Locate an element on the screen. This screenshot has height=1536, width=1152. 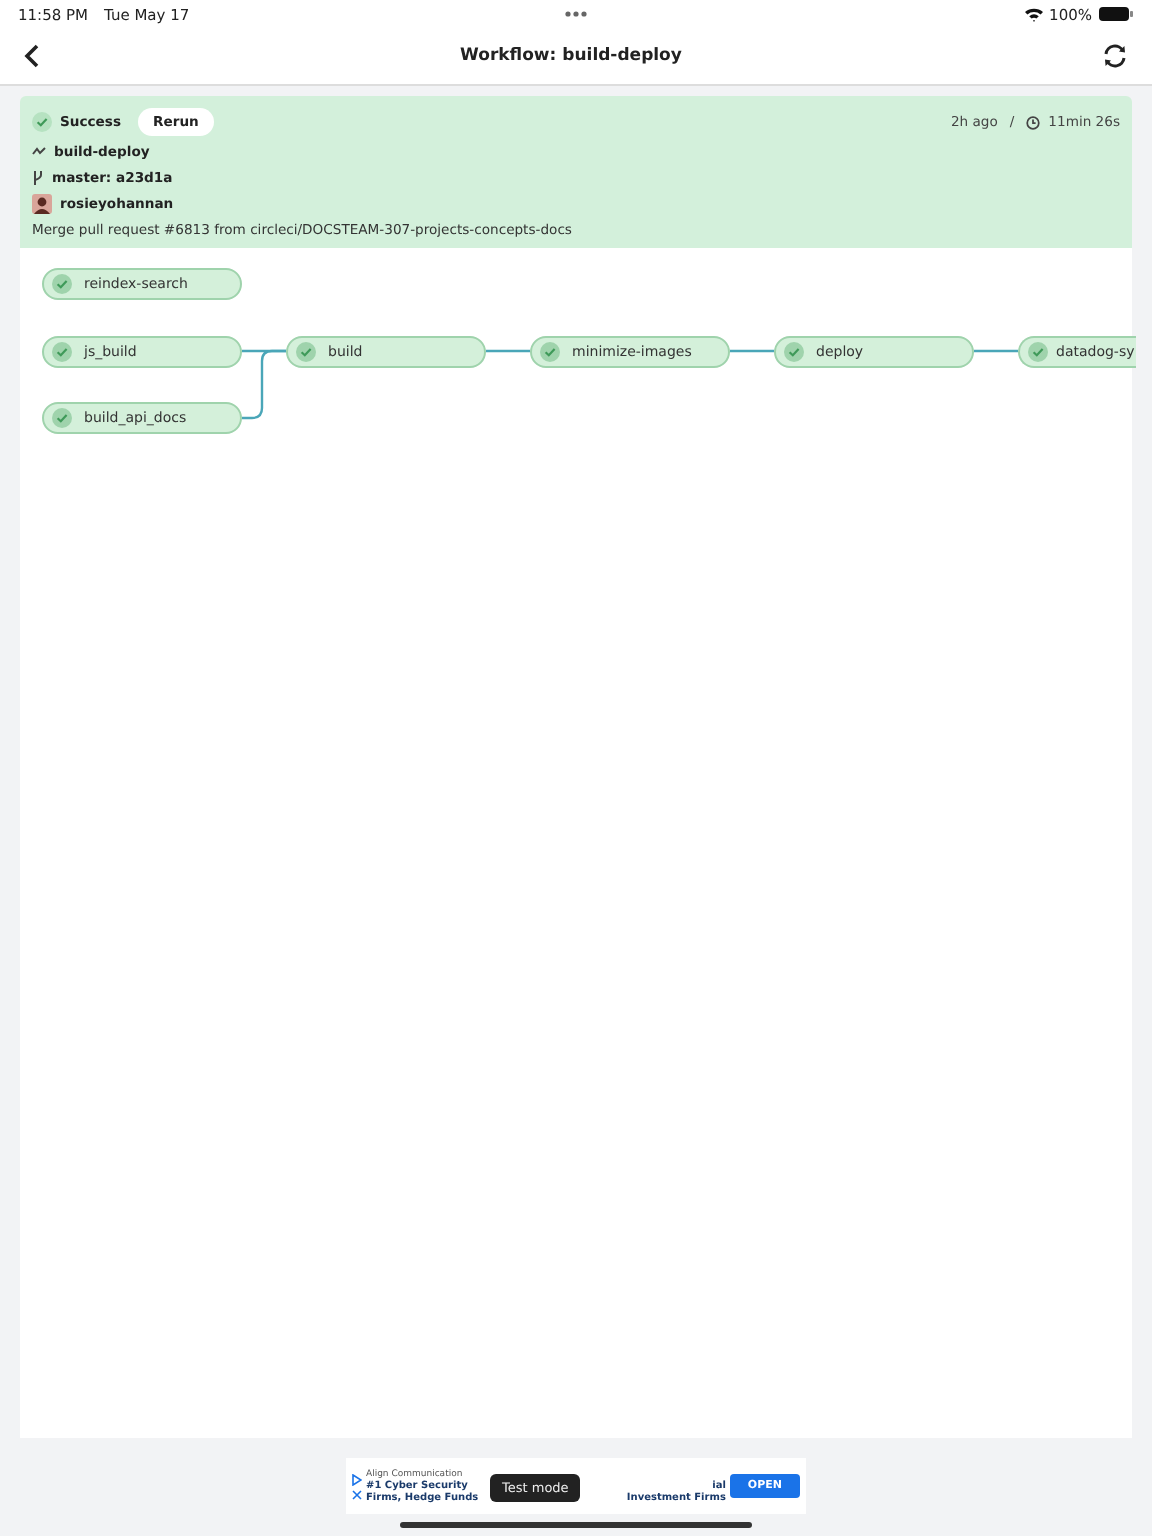
wifi-icon is located at coordinates (1033, 14).